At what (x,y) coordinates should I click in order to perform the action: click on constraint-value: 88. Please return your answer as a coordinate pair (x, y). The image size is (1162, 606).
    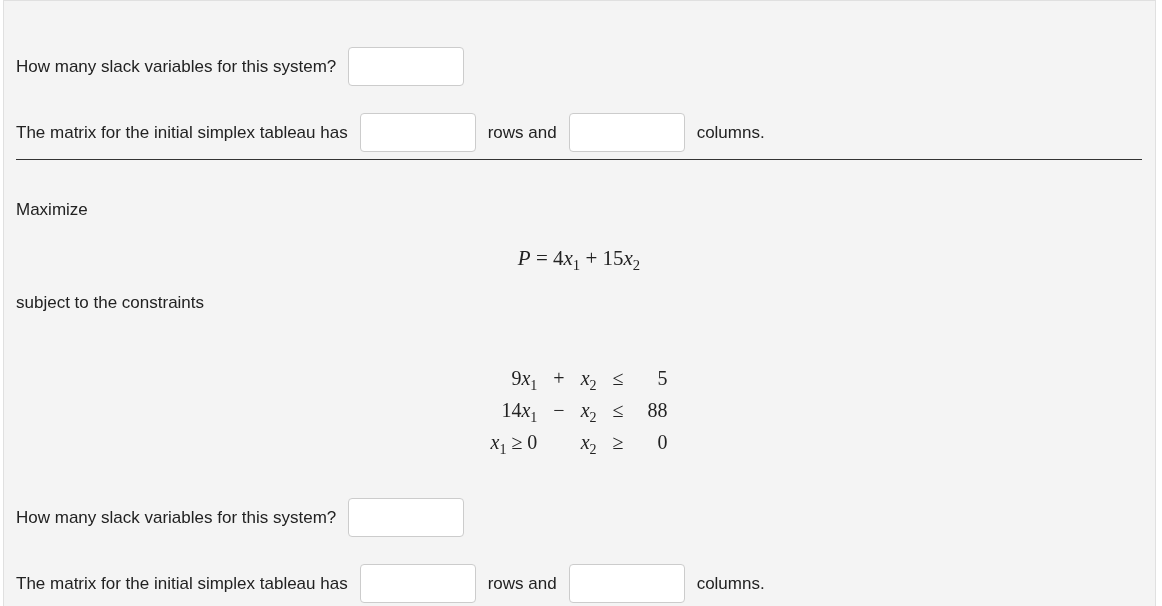
    Looking at the image, I should click on (657, 410).